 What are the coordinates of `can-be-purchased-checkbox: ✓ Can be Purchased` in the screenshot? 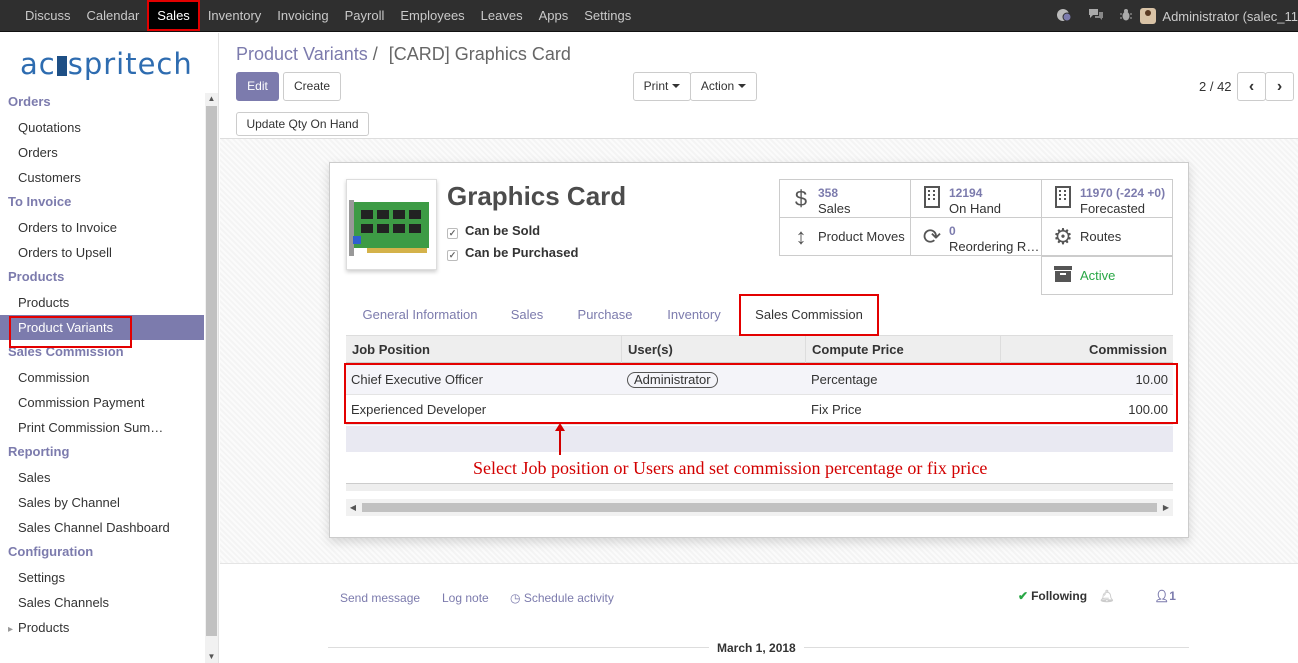 It's located at (512, 253).